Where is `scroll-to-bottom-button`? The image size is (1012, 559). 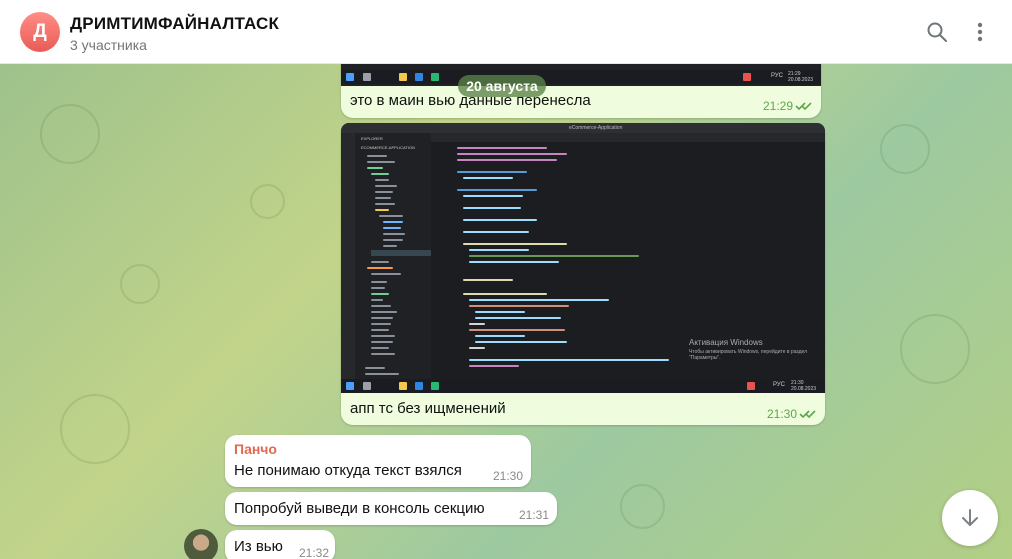
scroll-to-bottom-button is located at coordinates (970, 518).